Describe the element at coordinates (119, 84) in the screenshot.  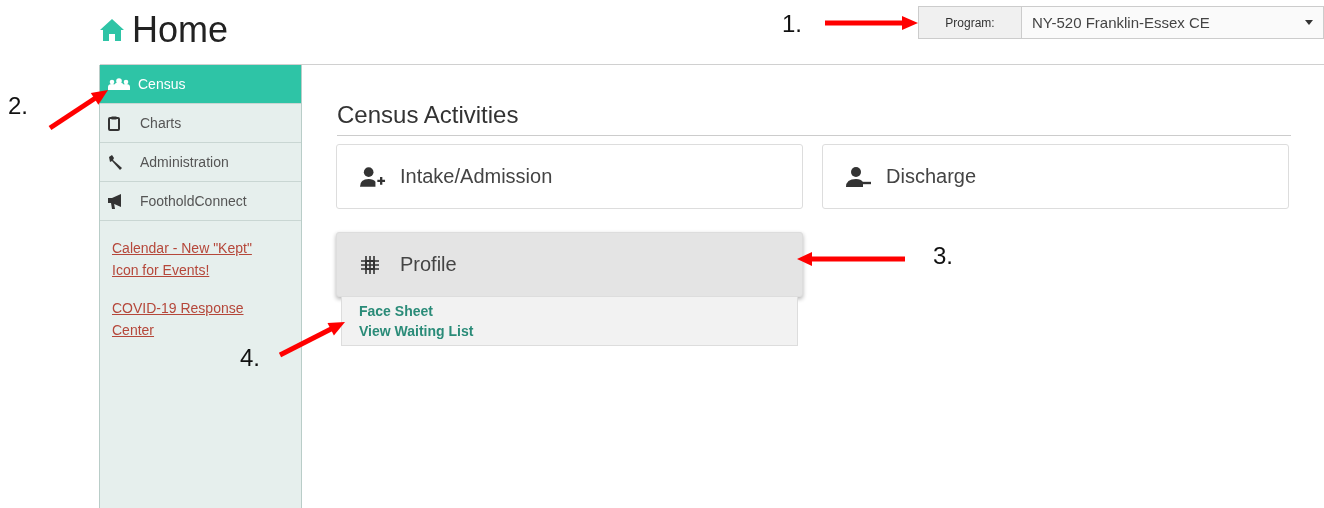
I see `people-icon` at that location.